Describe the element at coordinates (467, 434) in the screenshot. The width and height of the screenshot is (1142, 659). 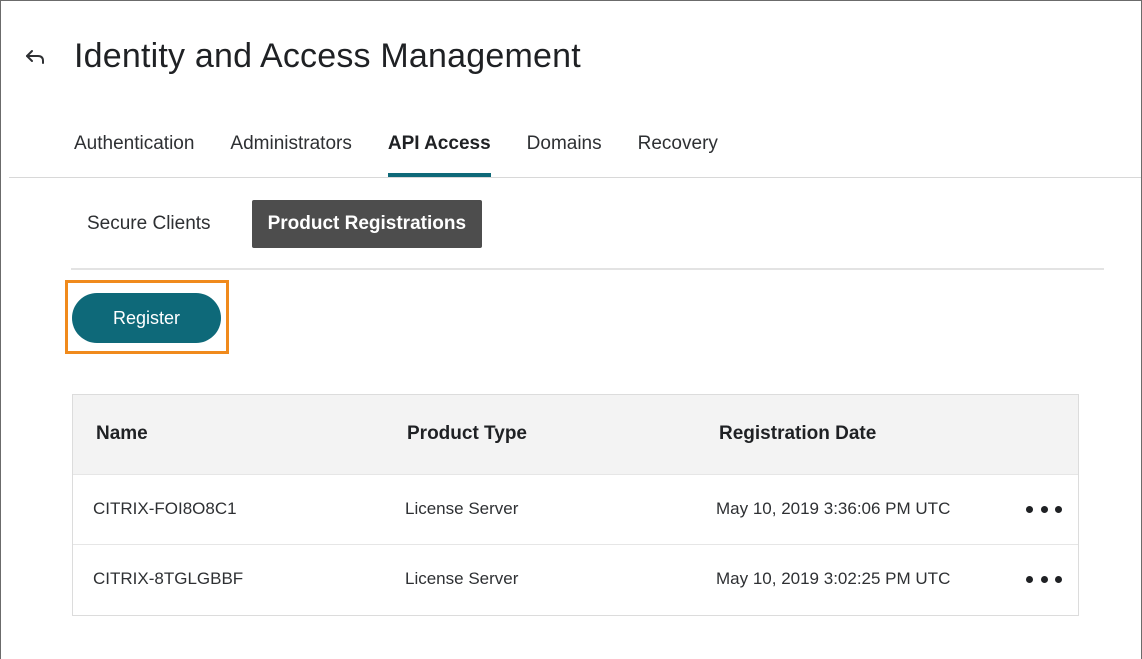
I see `column-header-product-type: Product Type` at that location.